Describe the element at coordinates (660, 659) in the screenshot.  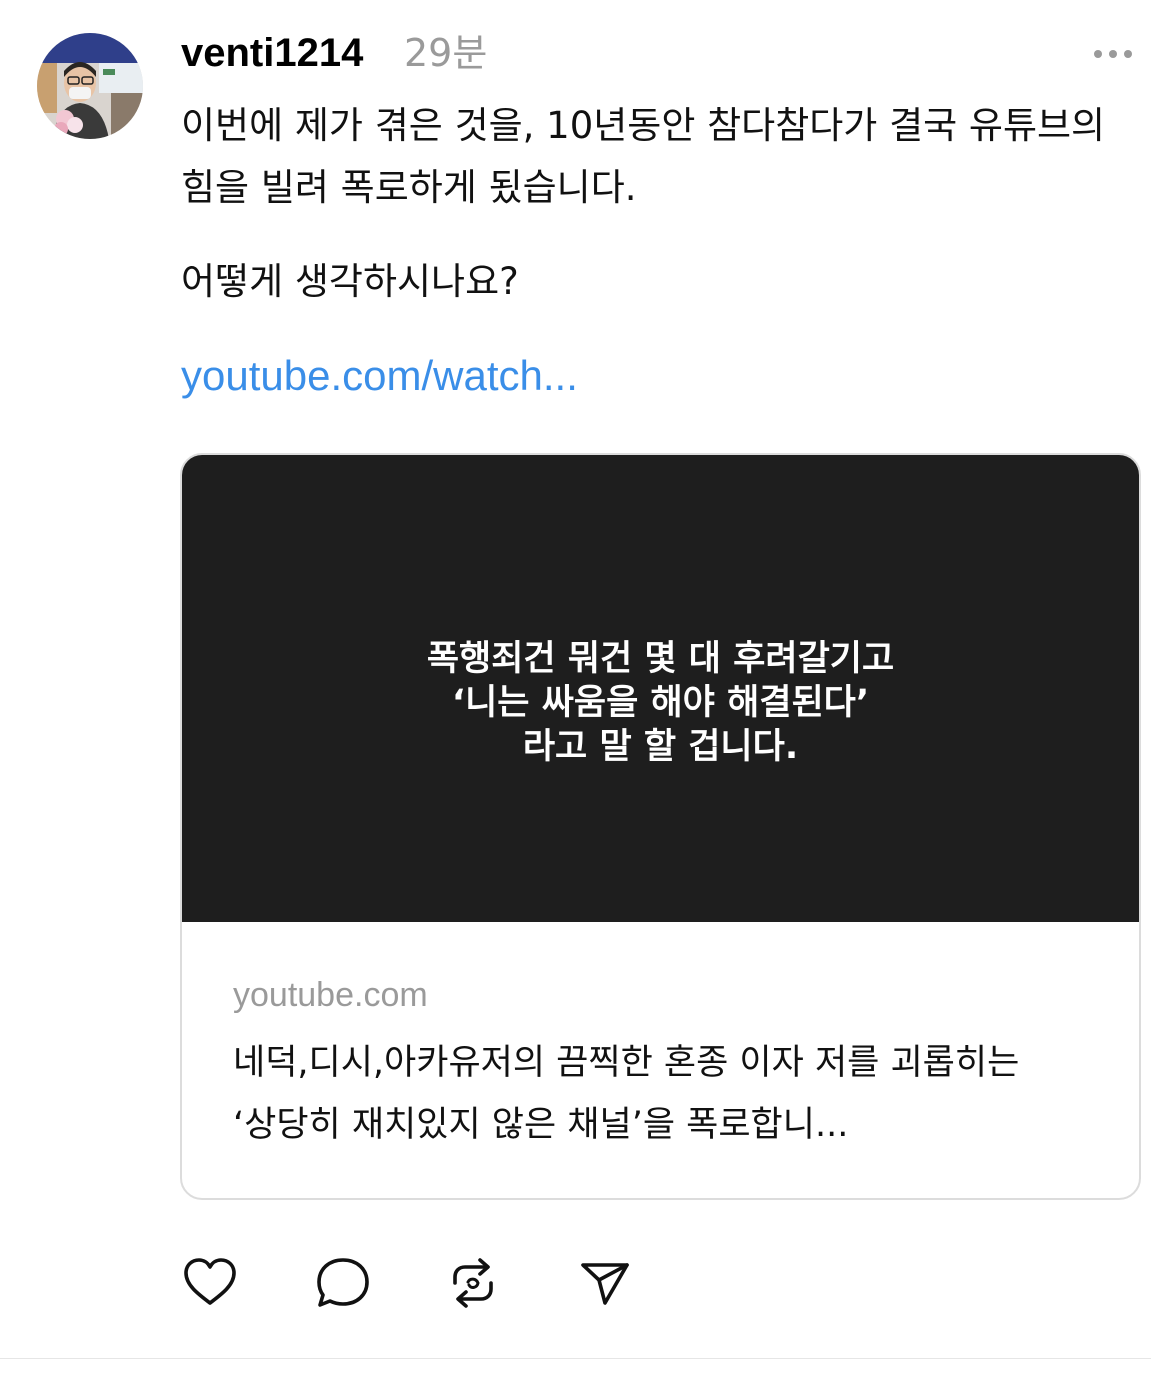
I see `thumbnail-caption-line: 폭행죄건 뭐건 몇 대 후려갈기고` at that location.